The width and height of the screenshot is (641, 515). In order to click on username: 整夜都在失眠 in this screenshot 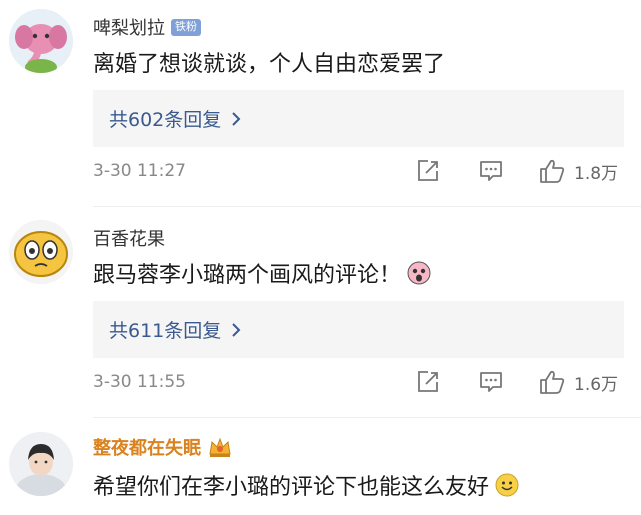, I will do `click(163, 447)`.